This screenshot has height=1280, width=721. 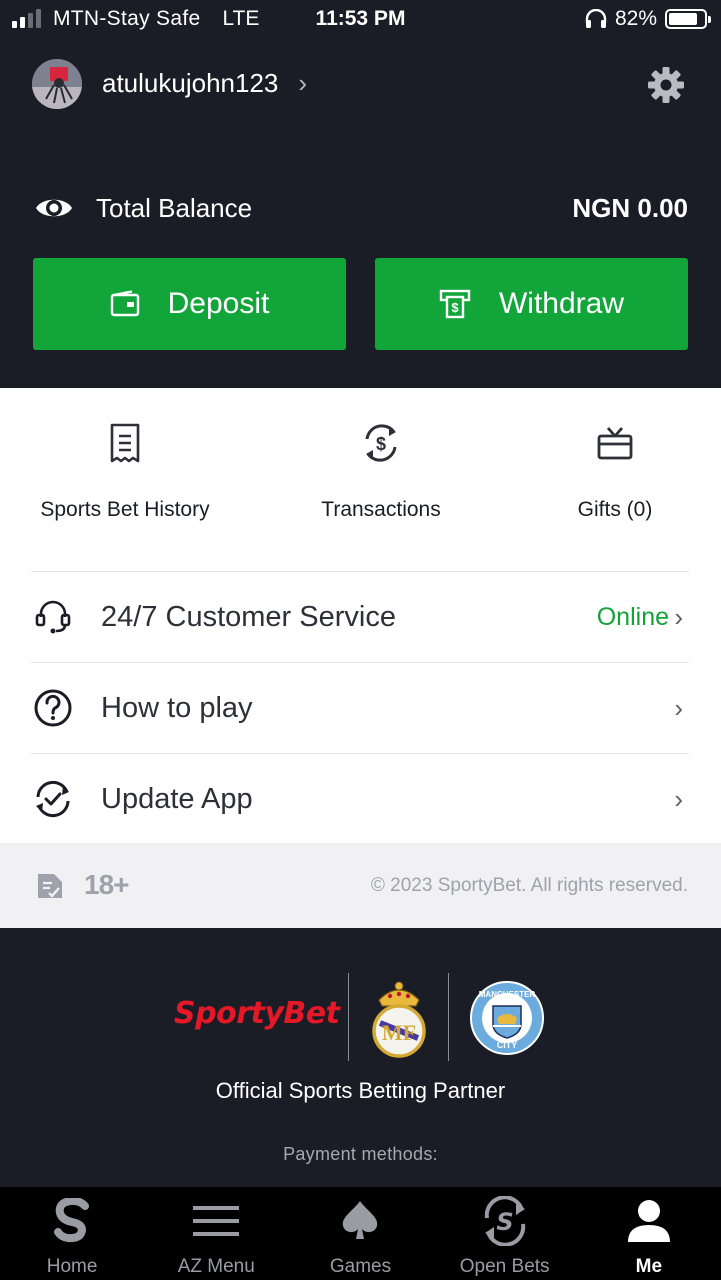 I want to click on quick-action-label: Sports Bet History, so click(x=125, y=509).